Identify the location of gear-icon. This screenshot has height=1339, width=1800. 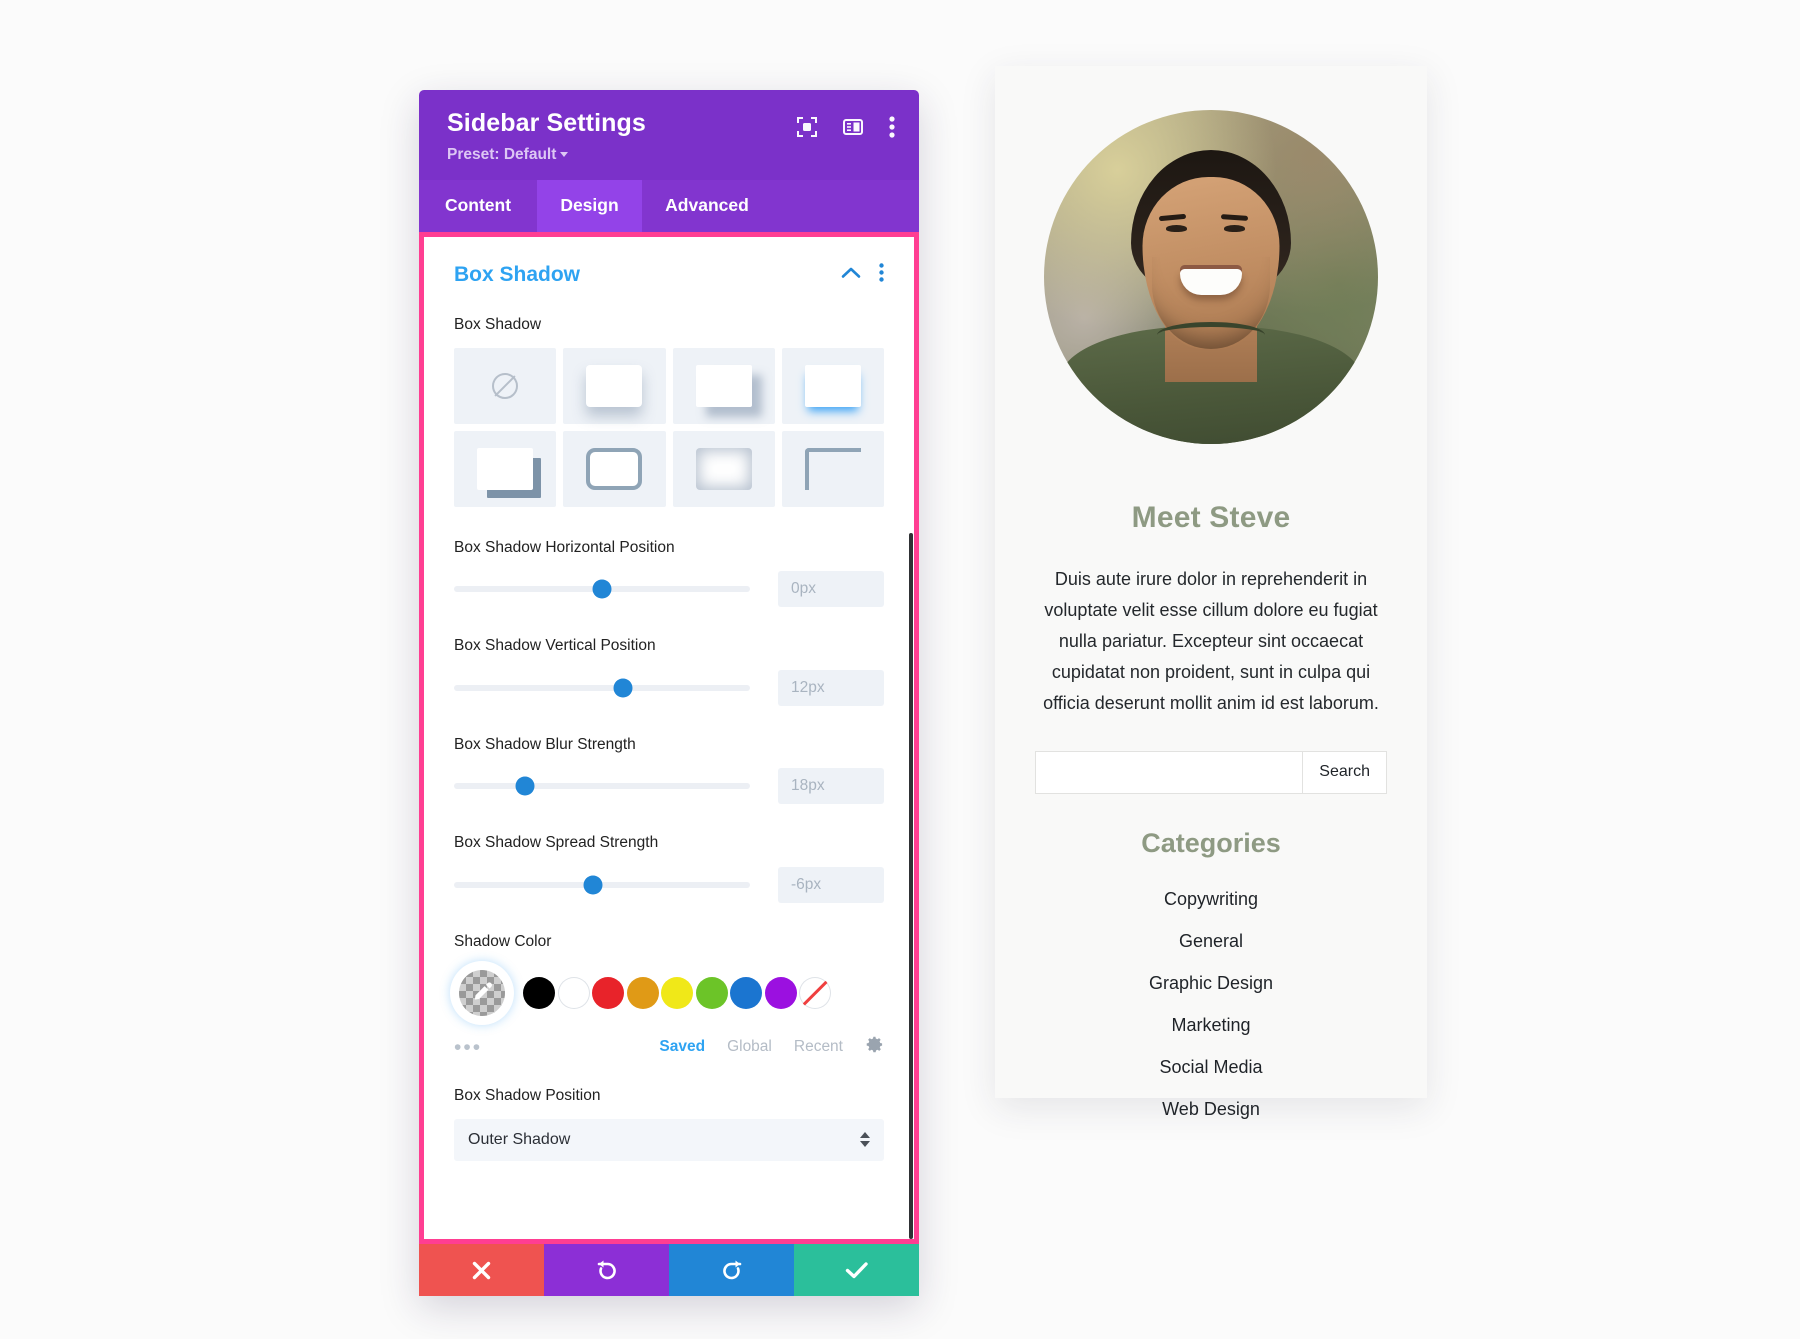
(874, 1047).